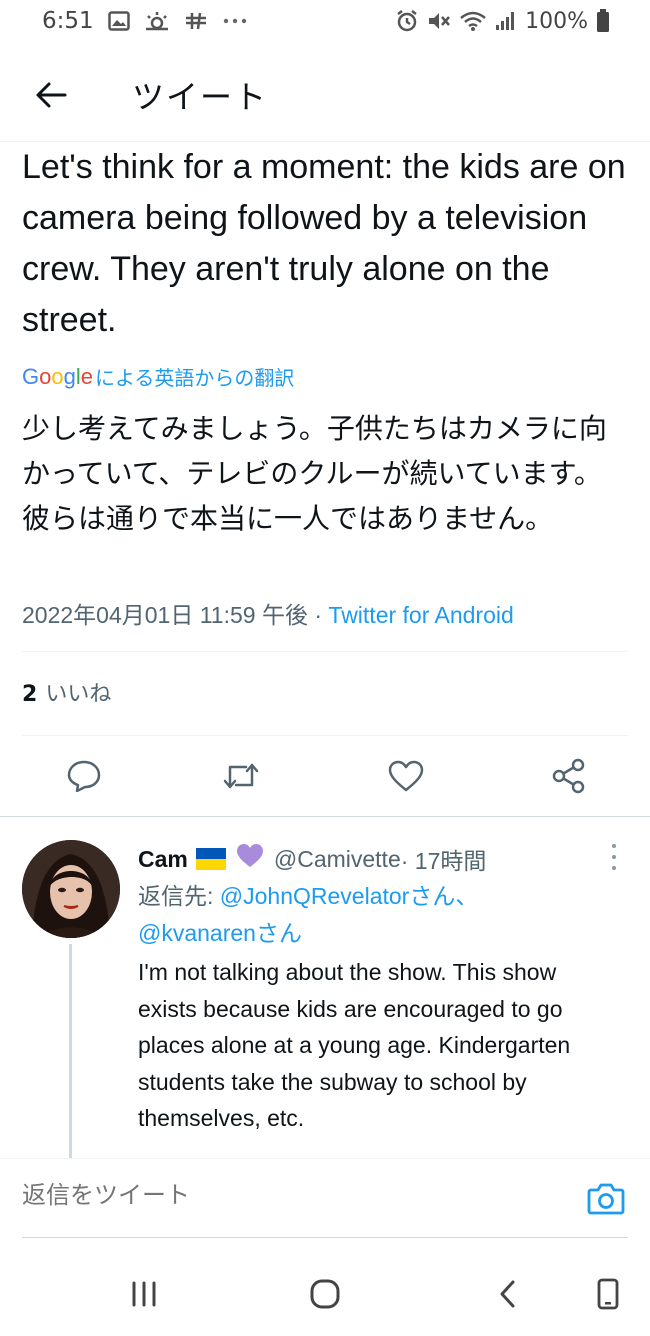 The width and height of the screenshot is (650, 1336). I want to click on recent-apps-icon, so click(144, 1294).